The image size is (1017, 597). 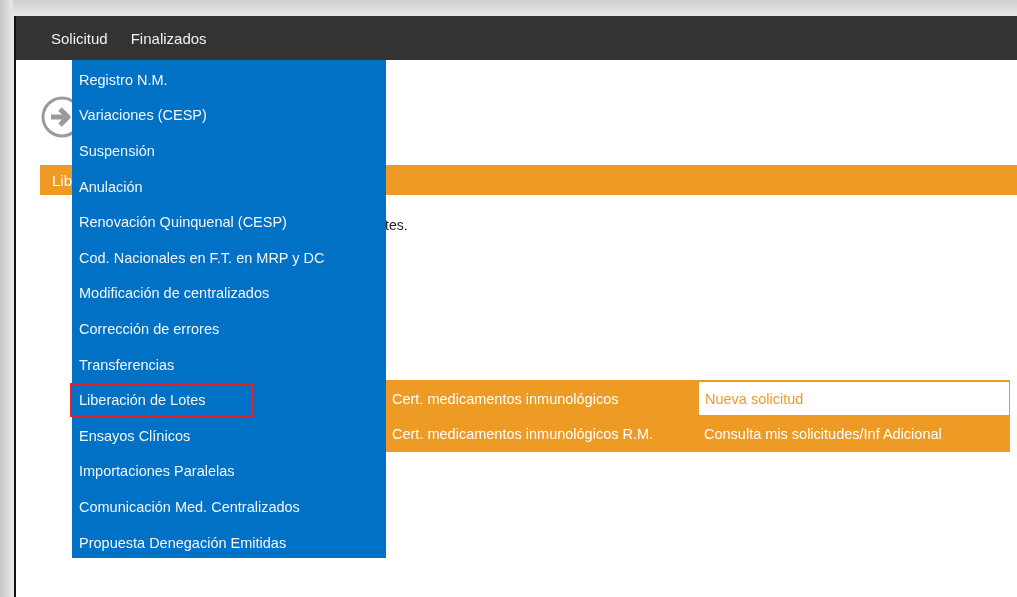 I want to click on description-text: tes., so click(x=396, y=225).